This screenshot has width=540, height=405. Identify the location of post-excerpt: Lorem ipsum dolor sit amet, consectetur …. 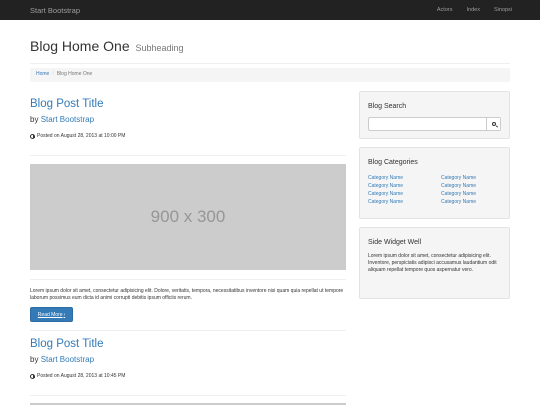
(187, 294).